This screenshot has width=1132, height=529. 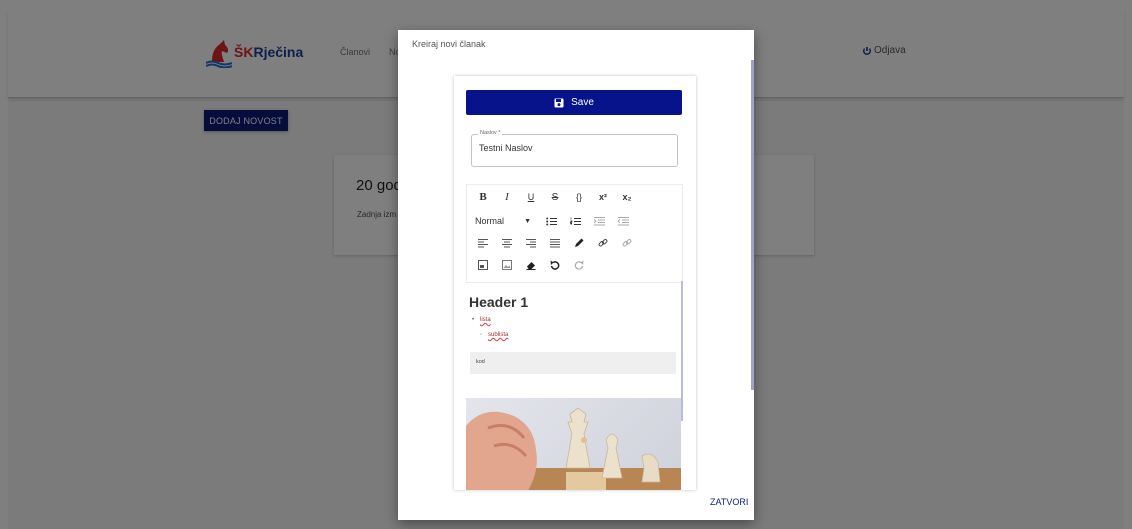 I want to click on indent-decrease-icon, so click(x=623, y=221).